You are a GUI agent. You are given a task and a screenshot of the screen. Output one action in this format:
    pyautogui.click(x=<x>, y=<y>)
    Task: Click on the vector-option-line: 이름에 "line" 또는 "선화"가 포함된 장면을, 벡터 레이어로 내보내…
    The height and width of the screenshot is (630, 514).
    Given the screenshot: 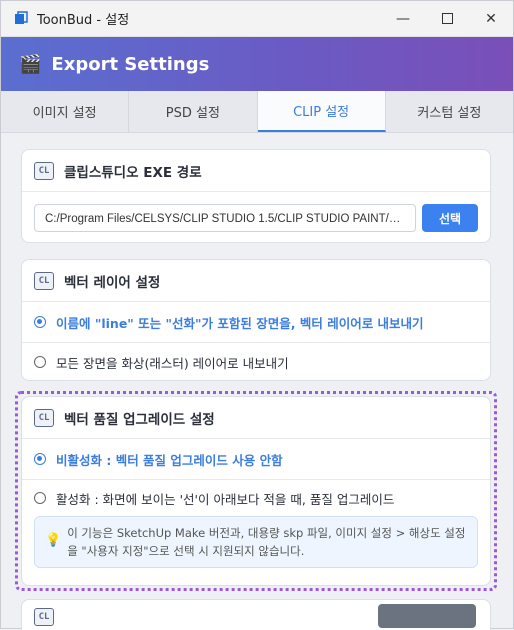 What is the action you would take?
    pyautogui.click(x=256, y=322)
    